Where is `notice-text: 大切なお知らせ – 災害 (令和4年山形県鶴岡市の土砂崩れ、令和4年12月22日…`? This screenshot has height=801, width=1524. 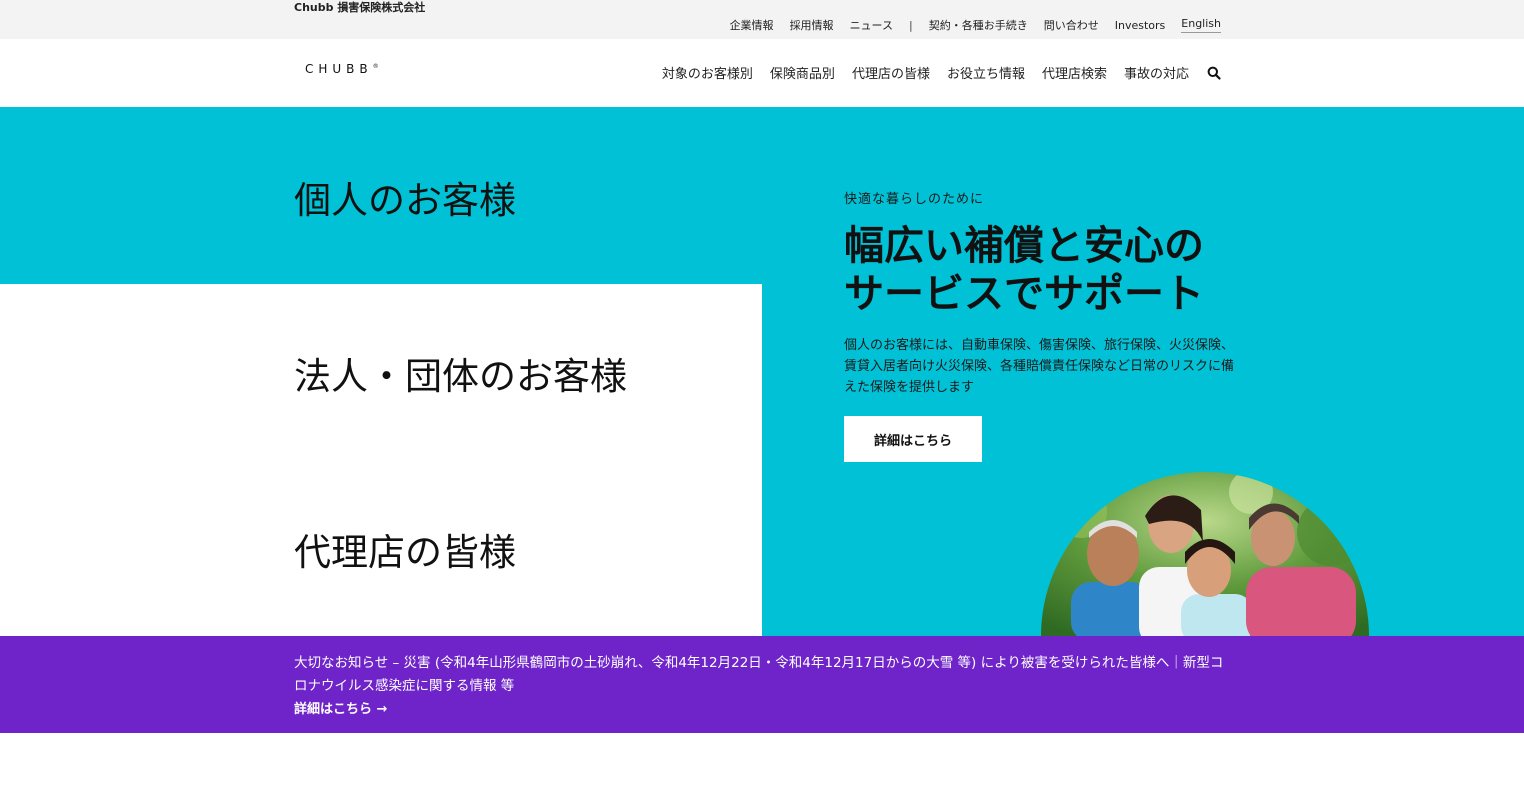 notice-text: 大切なお知らせ – 災害 (令和4年山形県鶴岡市の土砂崩れ、令和4年12月22日… is located at coordinates (764, 675).